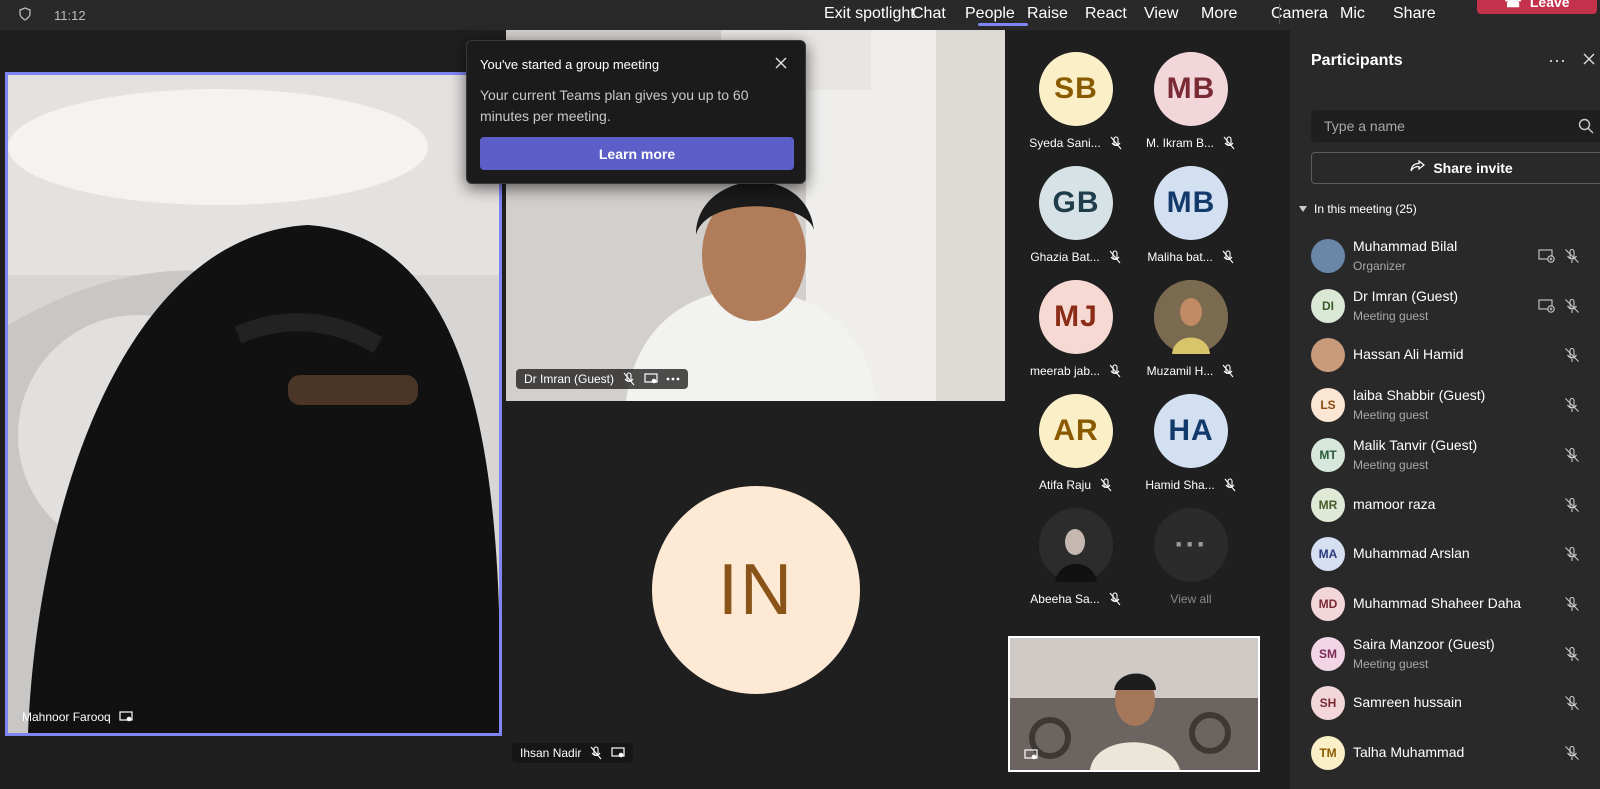 This screenshot has height=789, width=1600. I want to click on react-button: React, so click(1106, 14).